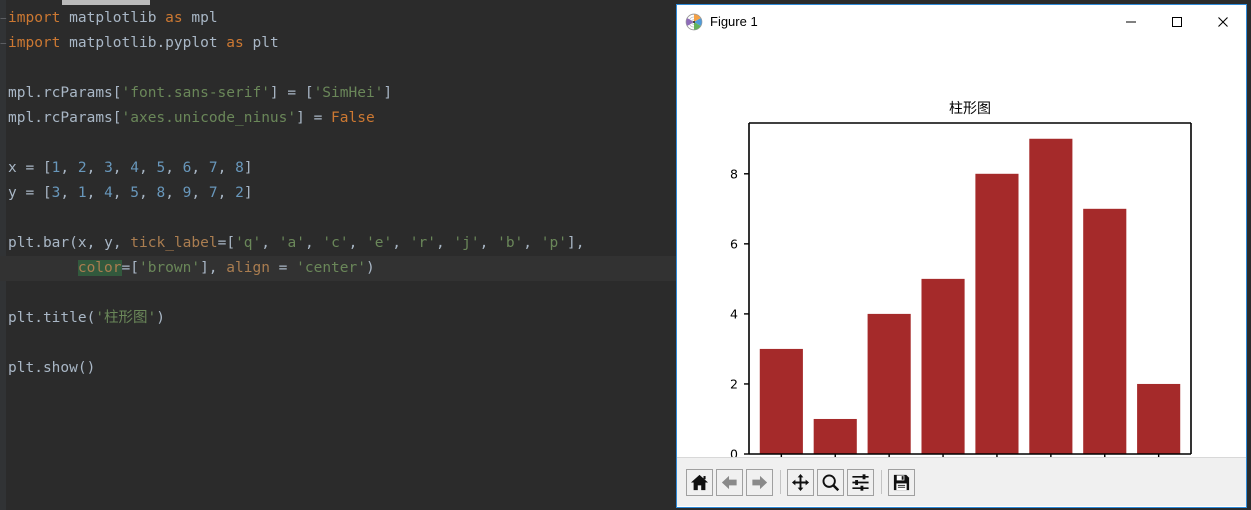  I want to click on maximize-button, so click(1177, 22).